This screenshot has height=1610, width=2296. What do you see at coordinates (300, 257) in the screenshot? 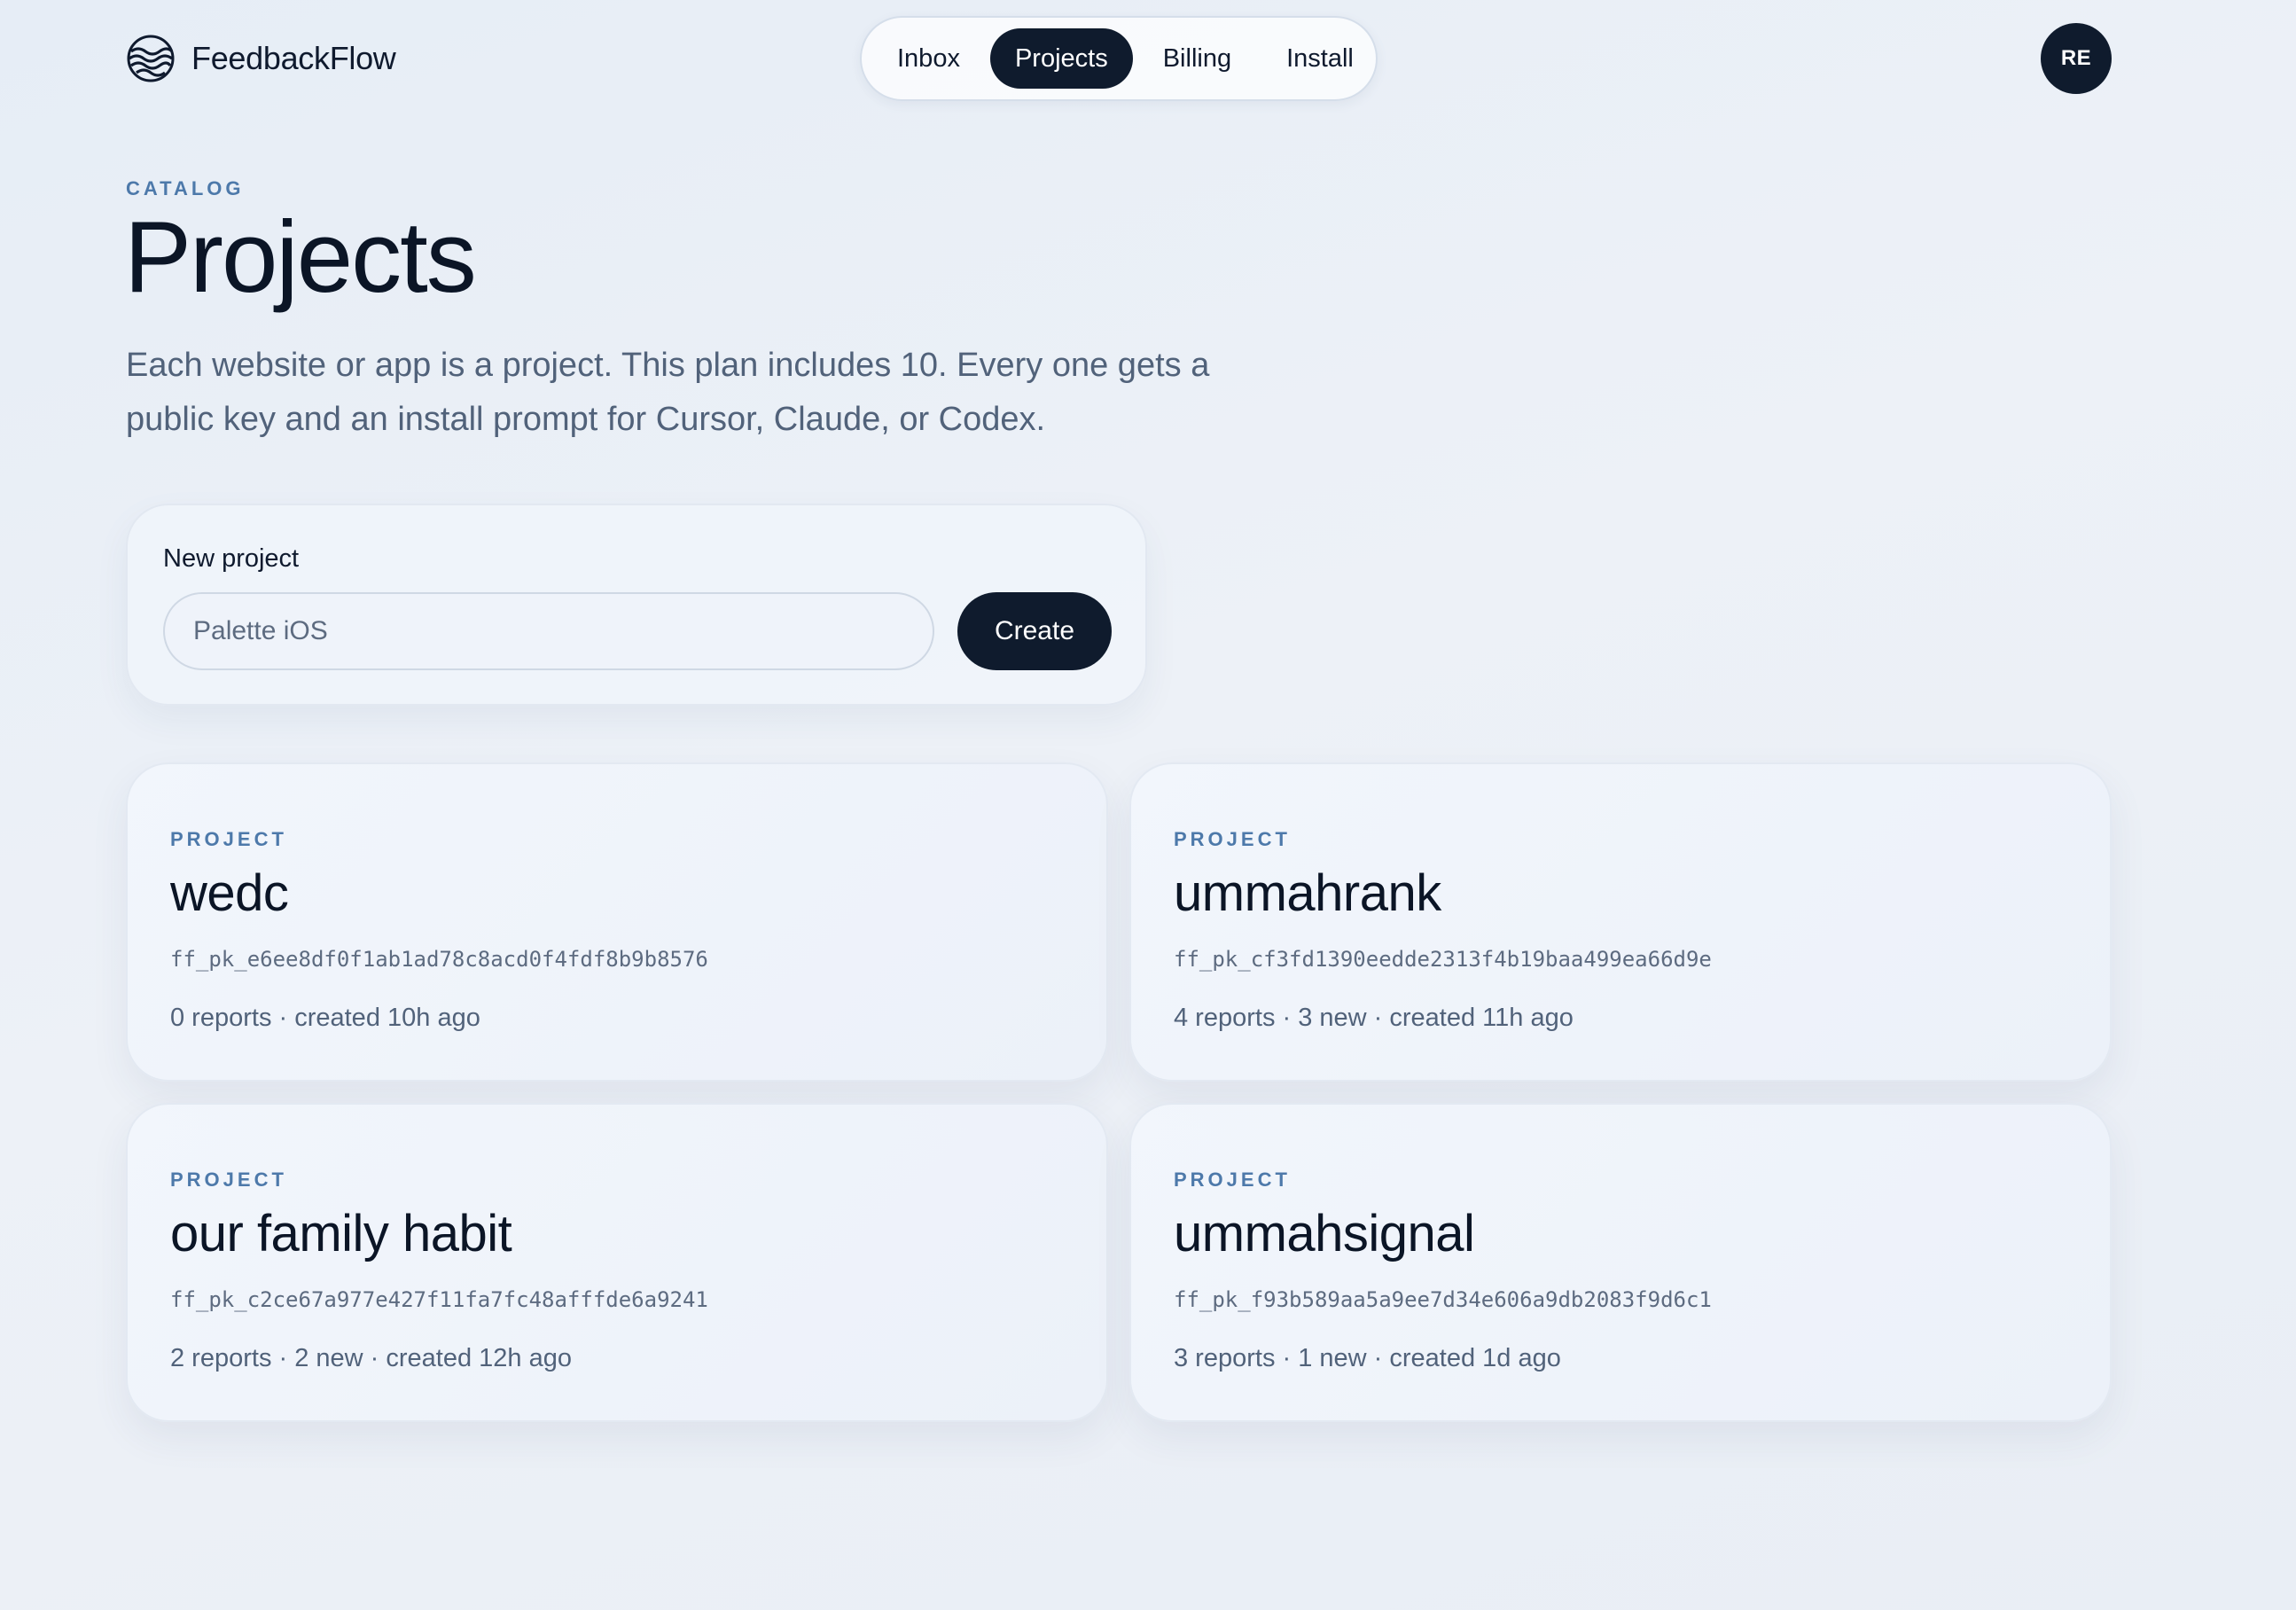
I see `page-title: Projects` at bounding box center [300, 257].